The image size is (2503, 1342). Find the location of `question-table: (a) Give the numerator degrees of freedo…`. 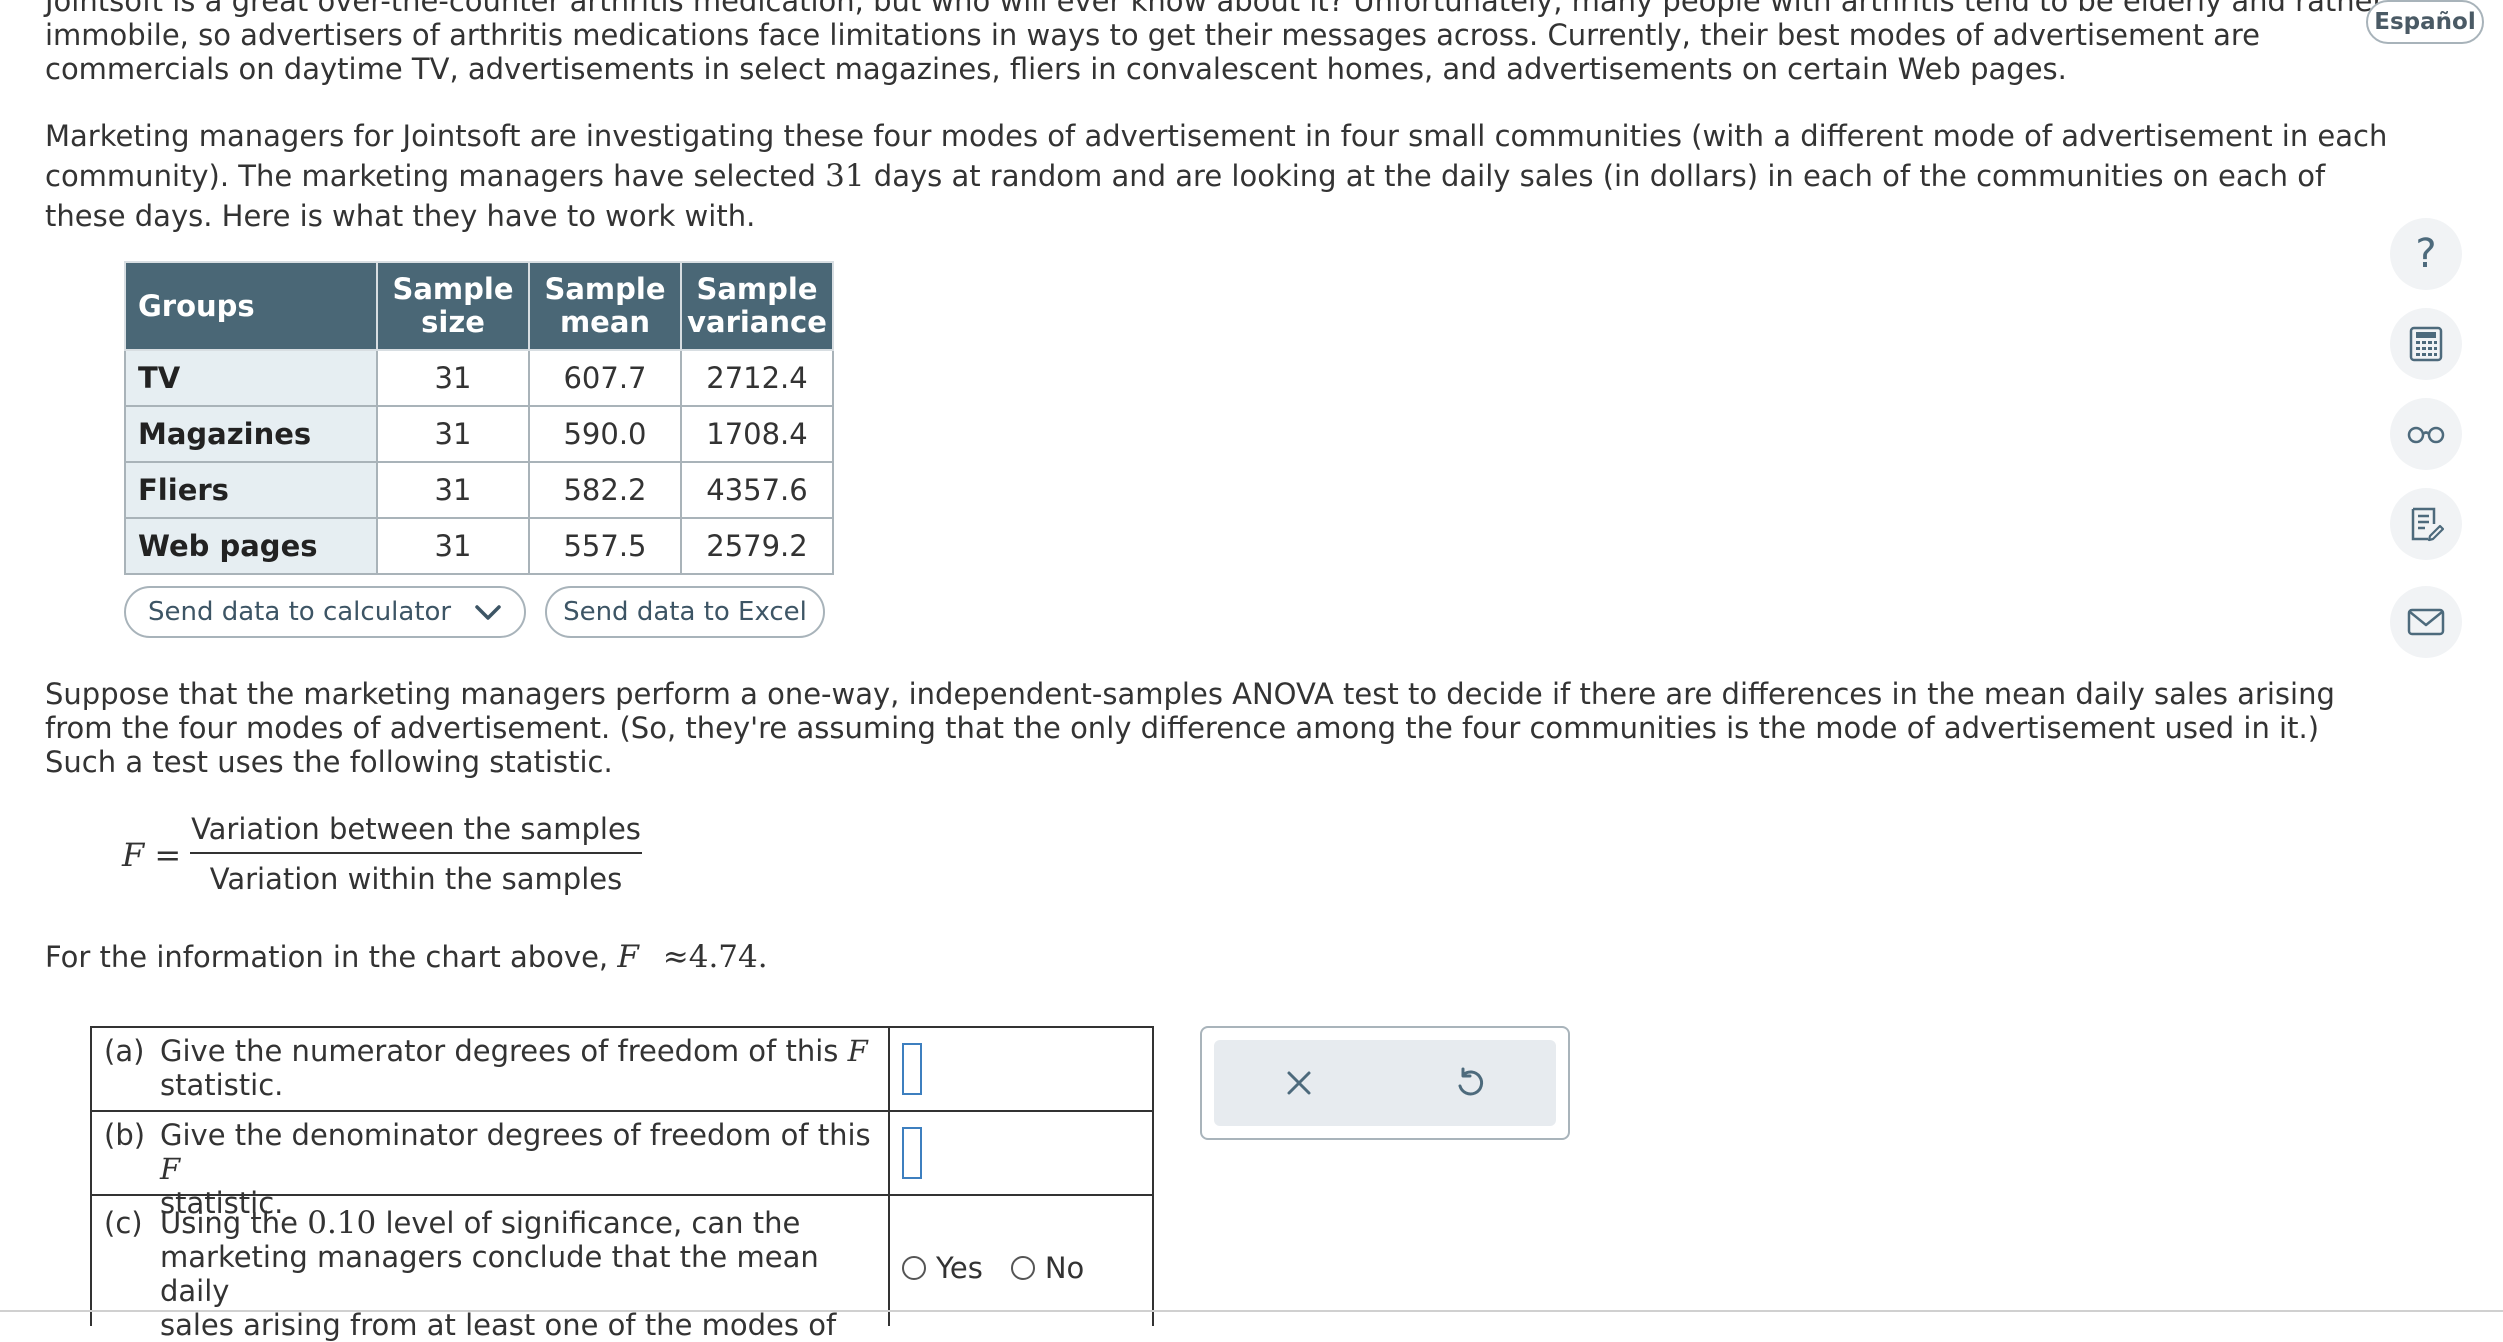

question-table: (a) Give the numerator degrees of freedo… is located at coordinates (622, 1184).